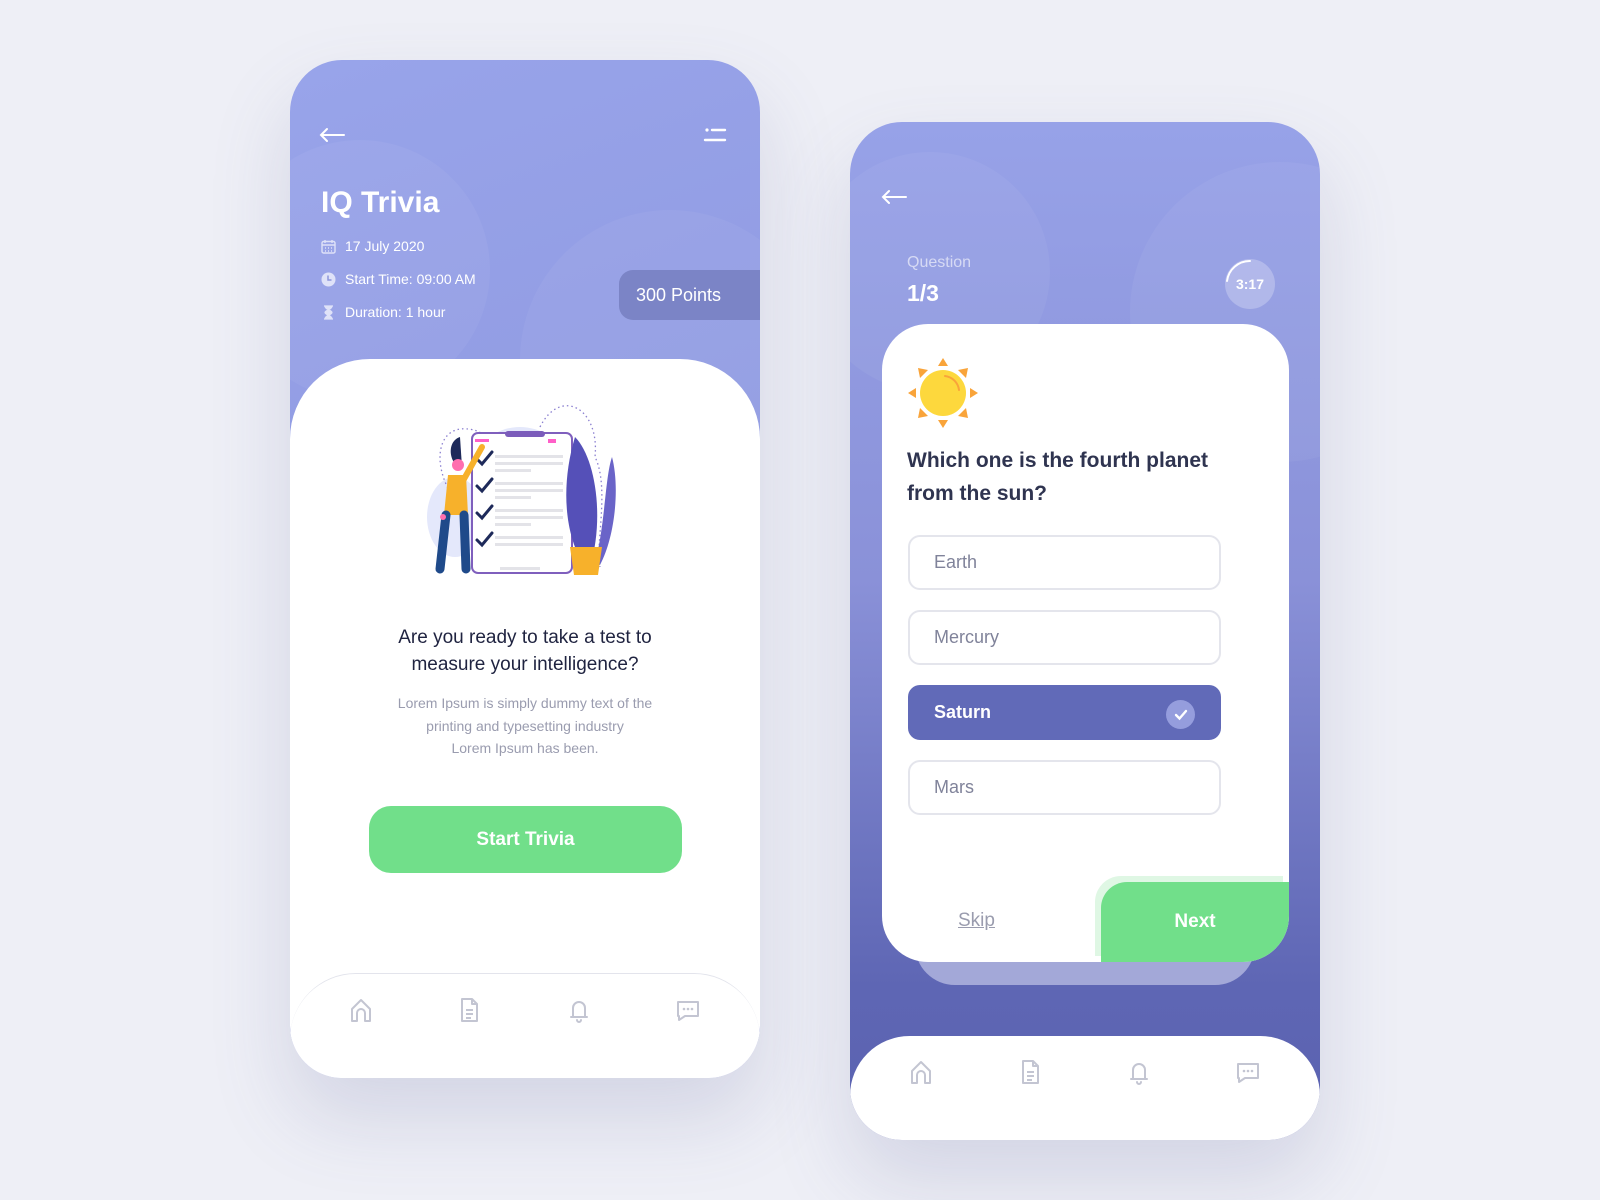 Image resolution: width=1600 pixels, height=1200 pixels. What do you see at coordinates (923, 293) in the screenshot?
I see `question-progress: 1/3` at bounding box center [923, 293].